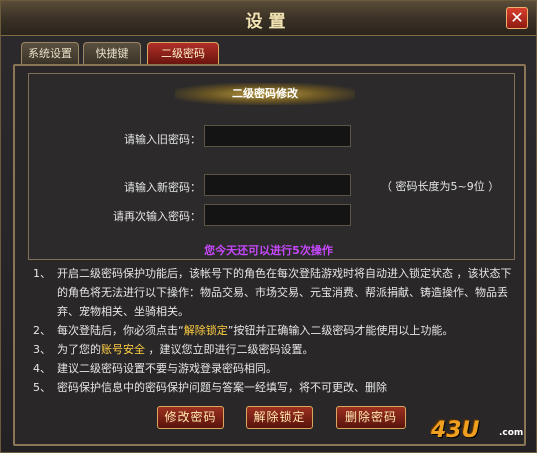  Describe the element at coordinates (42, 273) in the screenshot. I see `info-number: 1、` at that location.